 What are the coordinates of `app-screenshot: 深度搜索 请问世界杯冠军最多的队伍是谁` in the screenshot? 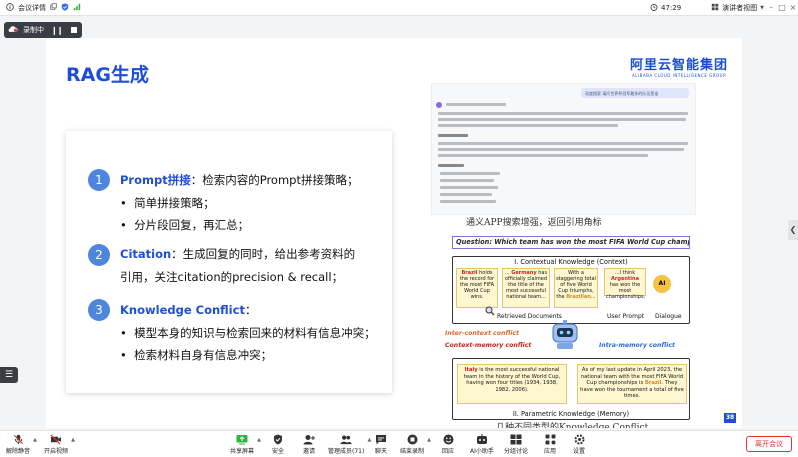 It's located at (563, 149).